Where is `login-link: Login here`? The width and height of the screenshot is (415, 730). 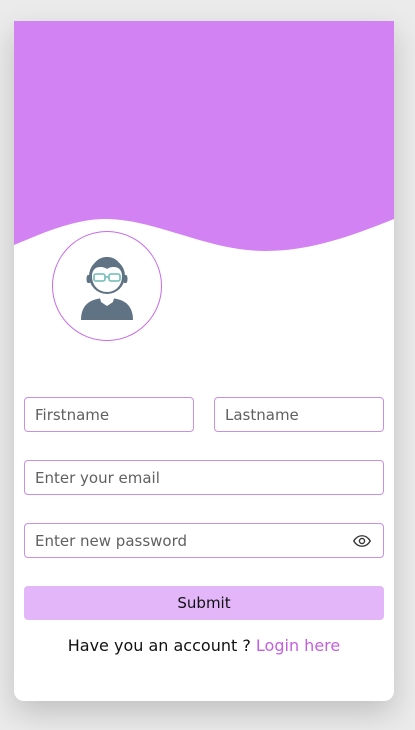 login-link: Login here is located at coordinates (298, 645).